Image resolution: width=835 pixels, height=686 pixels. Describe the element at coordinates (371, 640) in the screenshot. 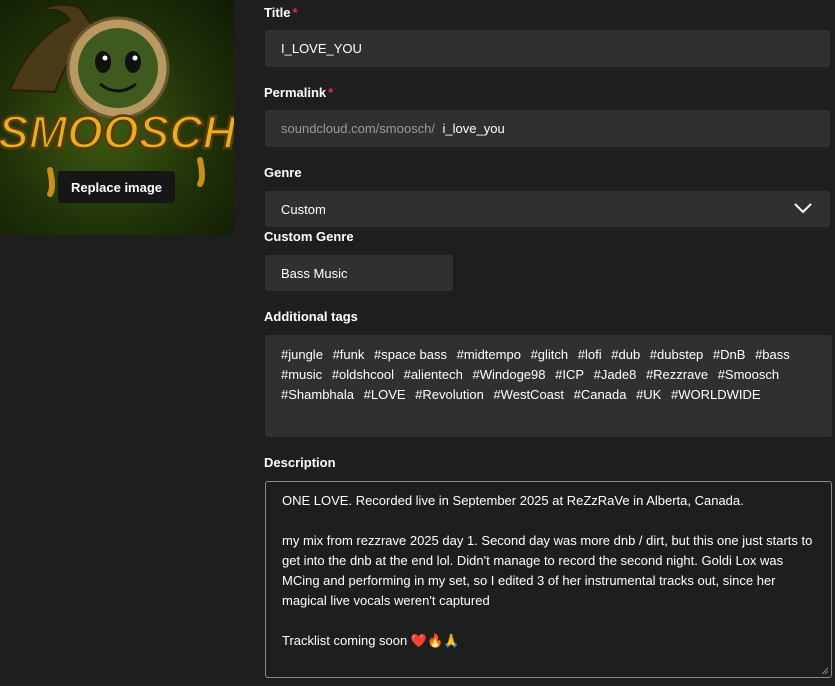

I see `description-line: Tracklist coming soon ❤️🔥🙏` at that location.